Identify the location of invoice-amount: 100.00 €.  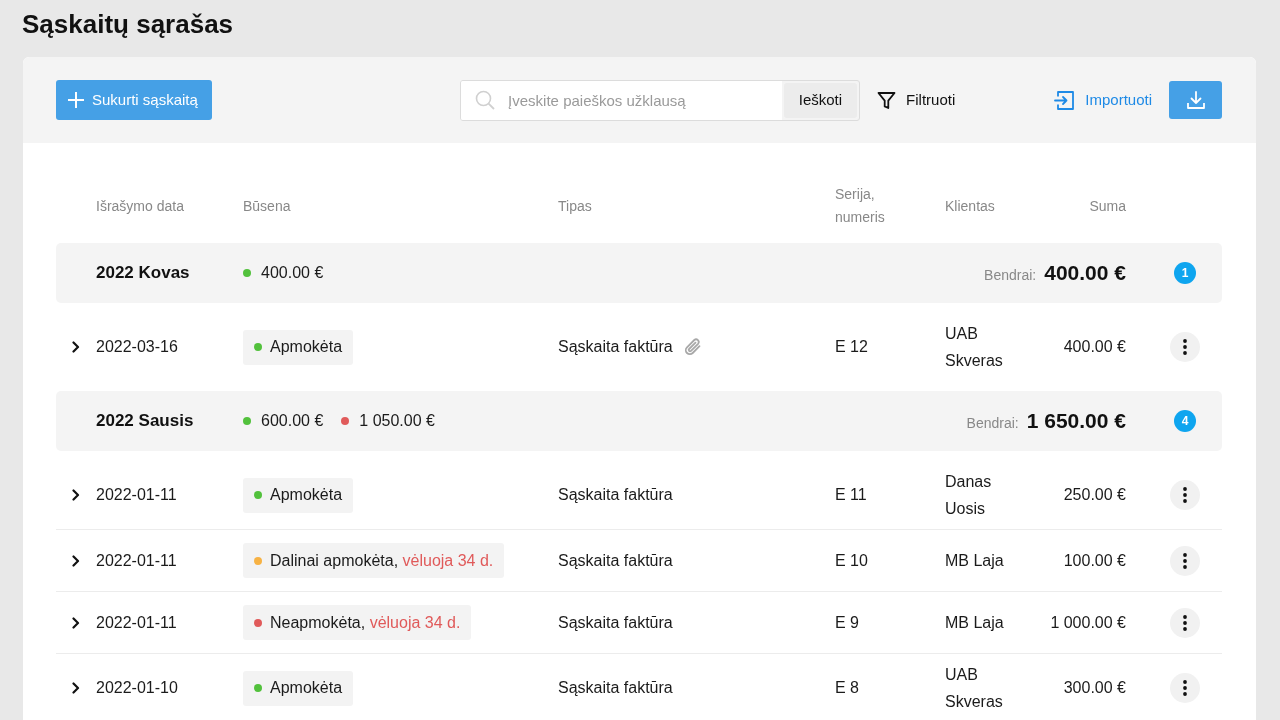
(1094, 560).